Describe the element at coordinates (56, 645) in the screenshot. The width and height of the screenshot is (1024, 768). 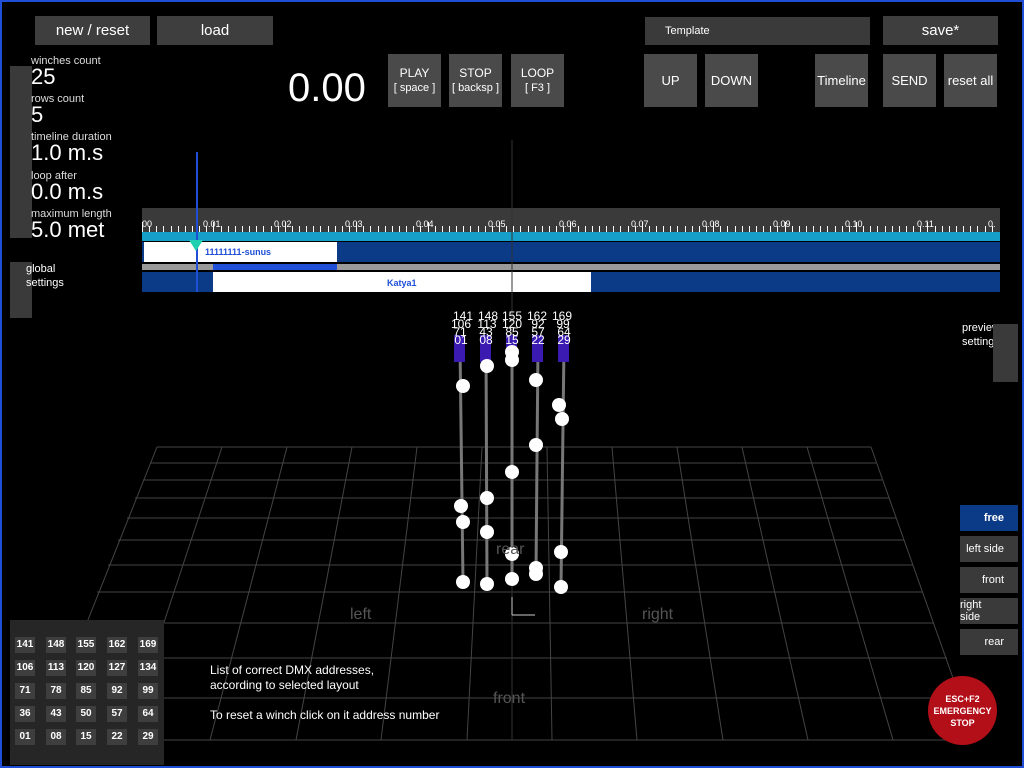
I see `dmx-address: 148` at that location.